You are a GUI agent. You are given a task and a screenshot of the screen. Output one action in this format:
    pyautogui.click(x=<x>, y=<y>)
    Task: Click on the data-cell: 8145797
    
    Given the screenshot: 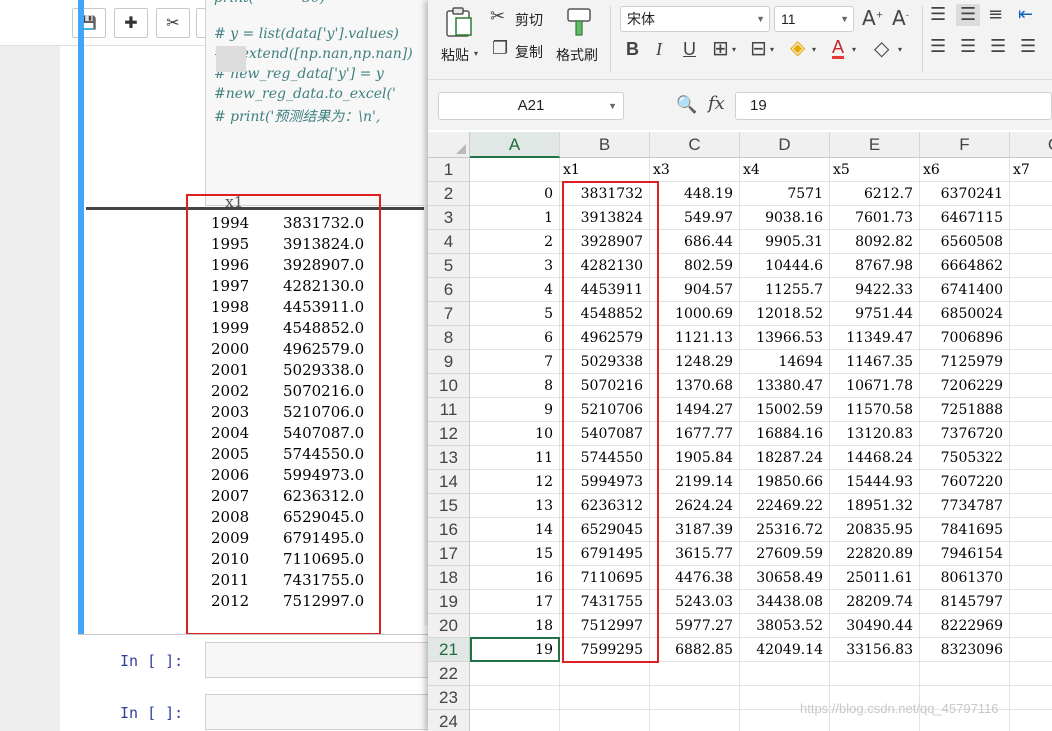 What is the action you would take?
    pyautogui.click(x=965, y=602)
    